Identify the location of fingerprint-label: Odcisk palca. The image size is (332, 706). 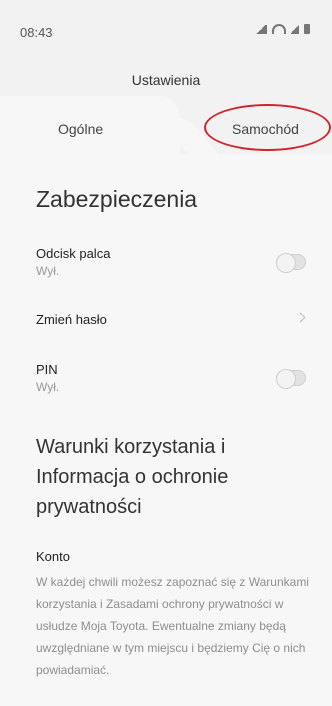
(73, 253).